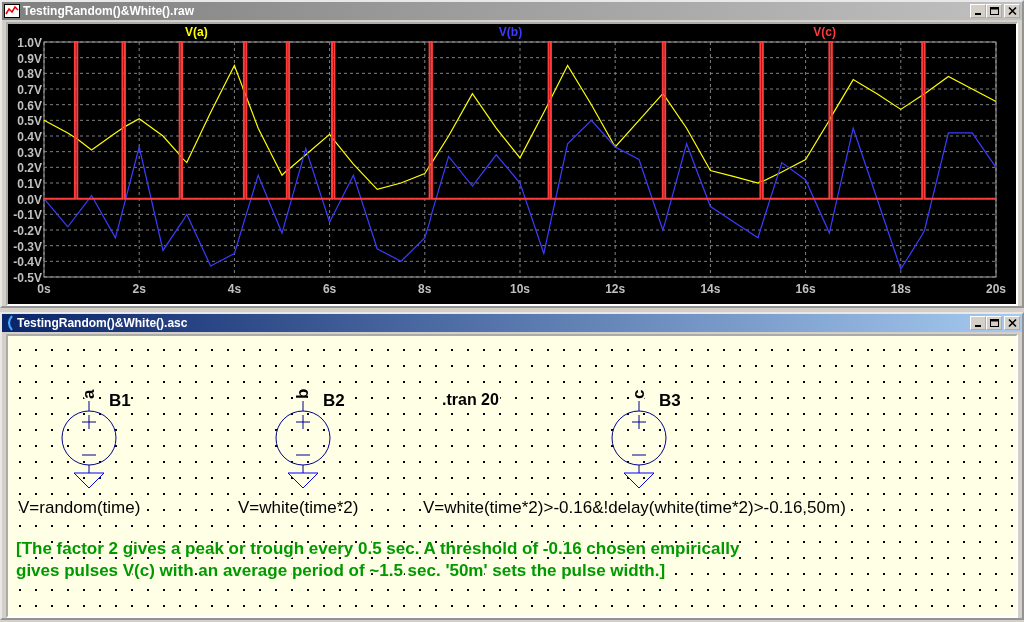 The image size is (1024, 622). I want to click on x-tick-label: 6s, so click(329, 289).